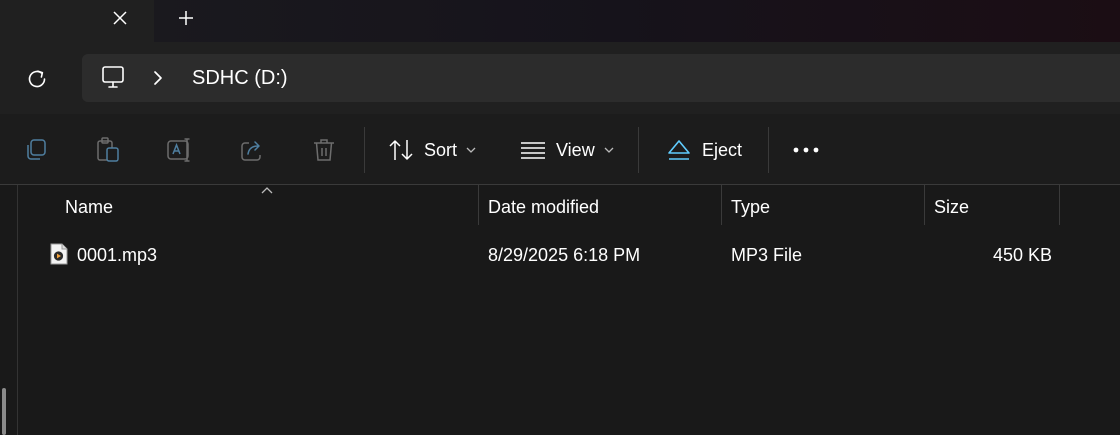 Image resolution: width=1120 pixels, height=435 pixels. Describe the element at coordinates (722, 149) in the screenshot. I see `eject-label: Eject` at that location.